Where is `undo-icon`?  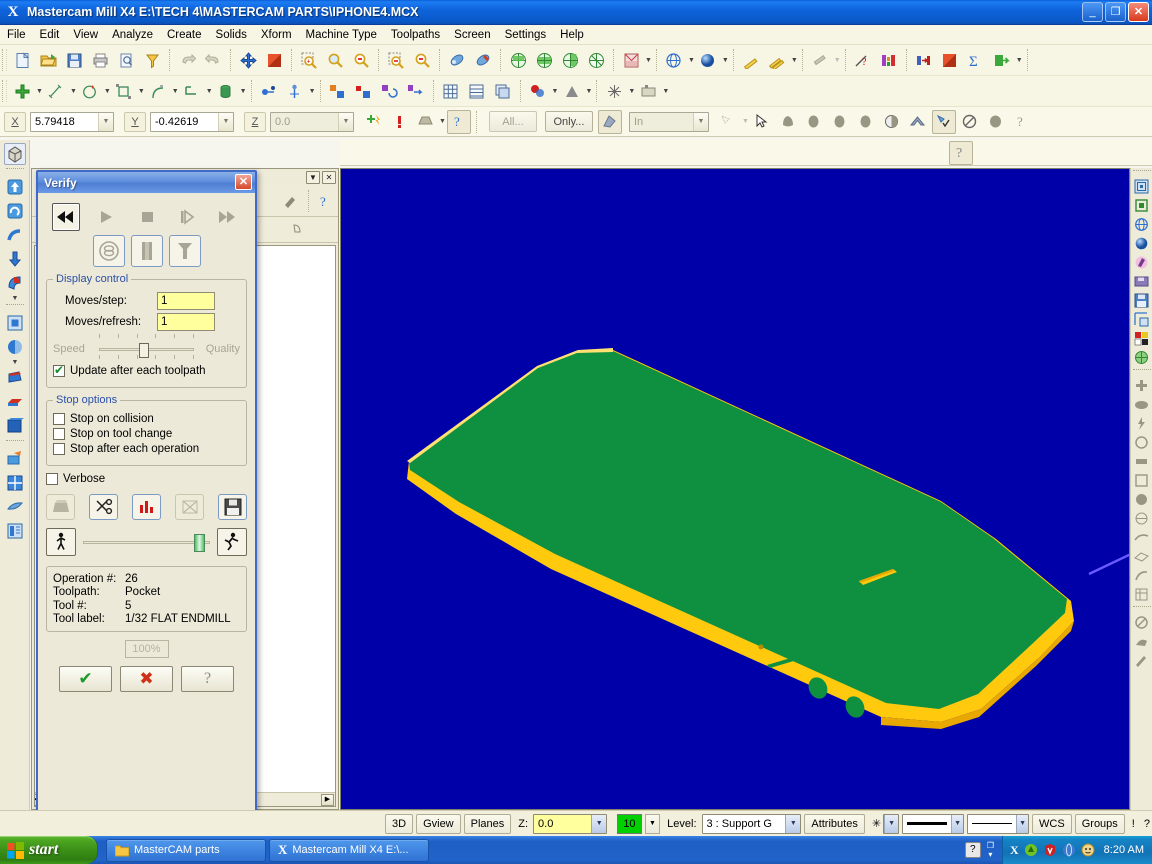
undo-icon is located at coordinates (187, 60).